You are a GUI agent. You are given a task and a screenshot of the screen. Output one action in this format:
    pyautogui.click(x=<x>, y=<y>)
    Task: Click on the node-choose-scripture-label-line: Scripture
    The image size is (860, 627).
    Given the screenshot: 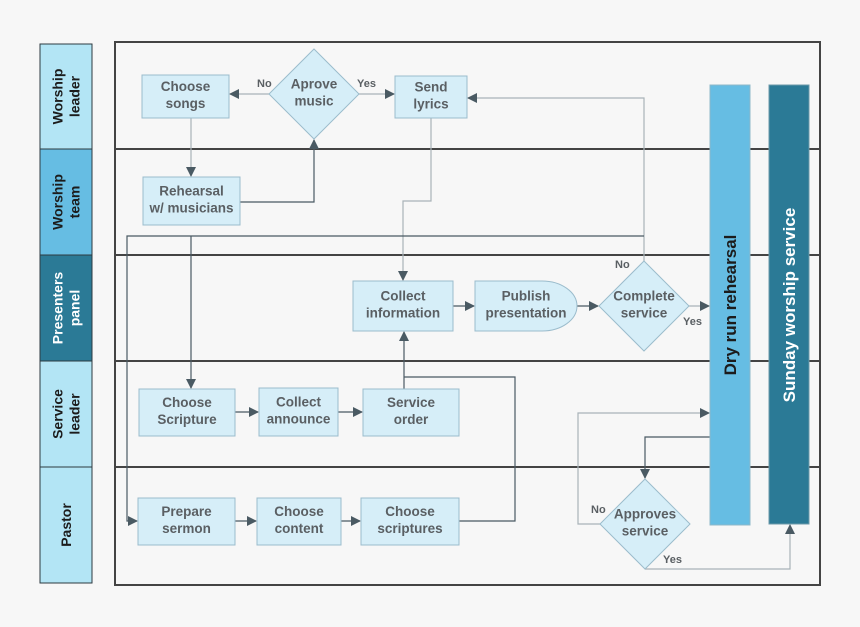 What is the action you would take?
    pyautogui.click(x=187, y=419)
    